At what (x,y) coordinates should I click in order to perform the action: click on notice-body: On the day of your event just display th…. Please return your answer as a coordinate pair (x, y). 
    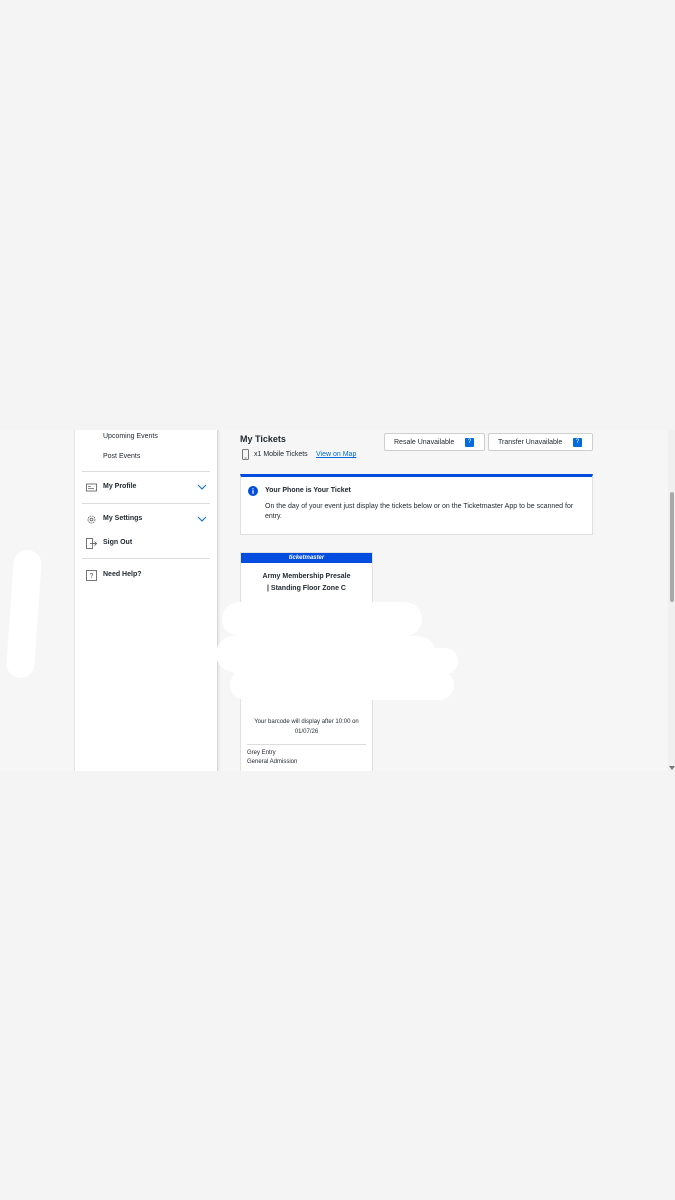
    Looking at the image, I should click on (419, 511).